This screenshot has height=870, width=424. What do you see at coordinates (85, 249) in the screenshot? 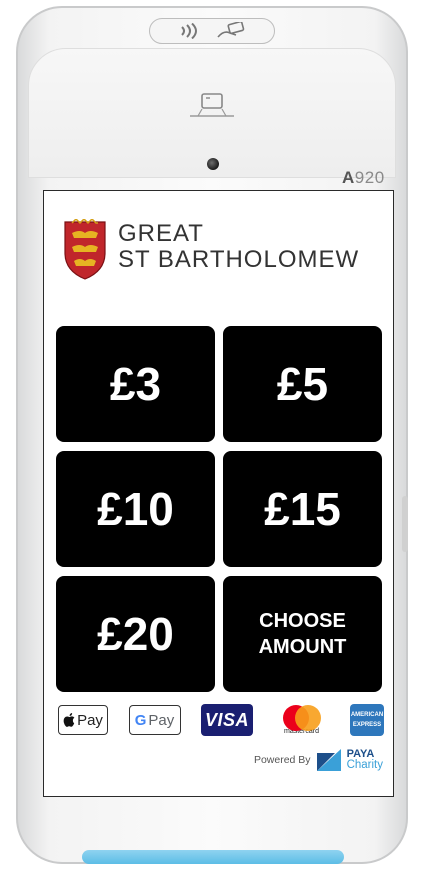
I see `shield-crest-icon` at bounding box center [85, 249].